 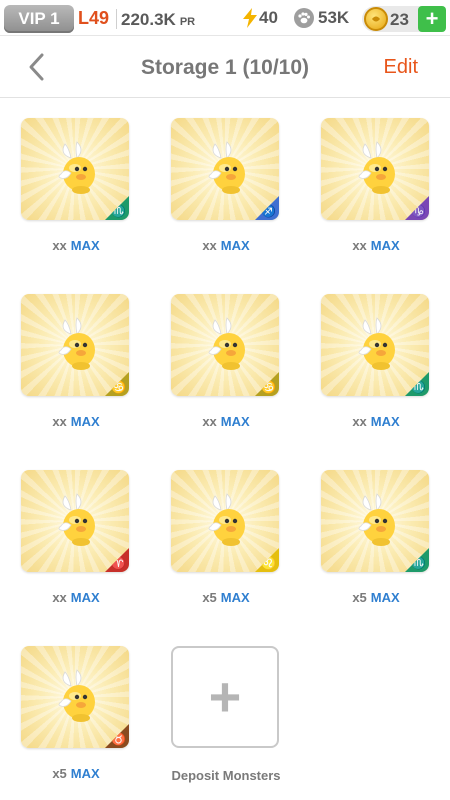 I want to click on lightning-icon, so click(x=250, y=18).